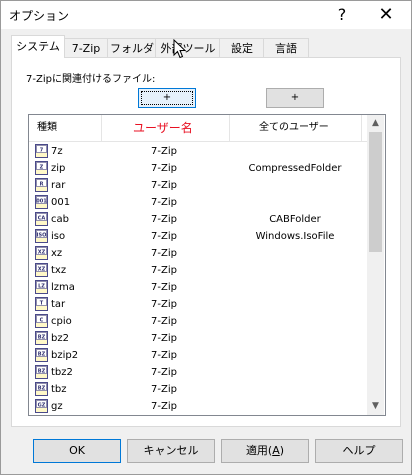 This screenshot has width=412, height=475. I want to click on apply-accelerator-key: A, so click(276, 450).